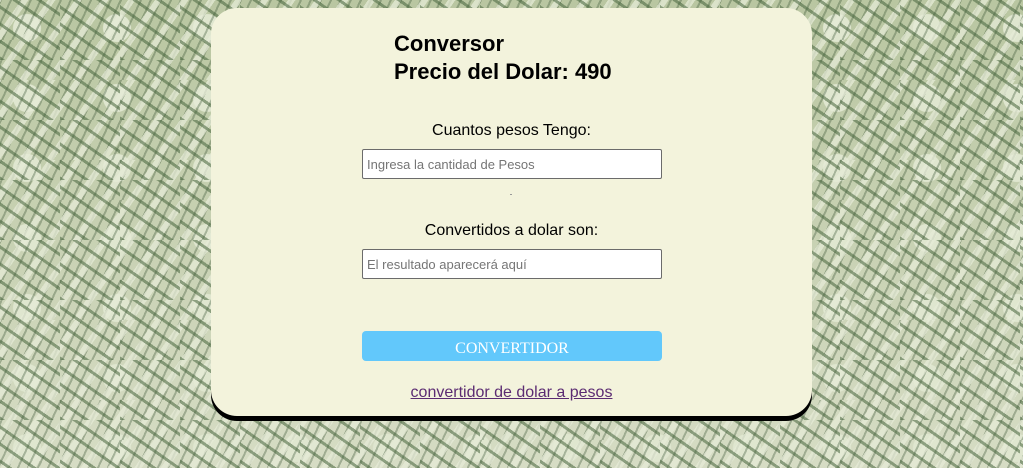 The image size is (1023, 468). I want to click on pesos-input, so click(512, 164).